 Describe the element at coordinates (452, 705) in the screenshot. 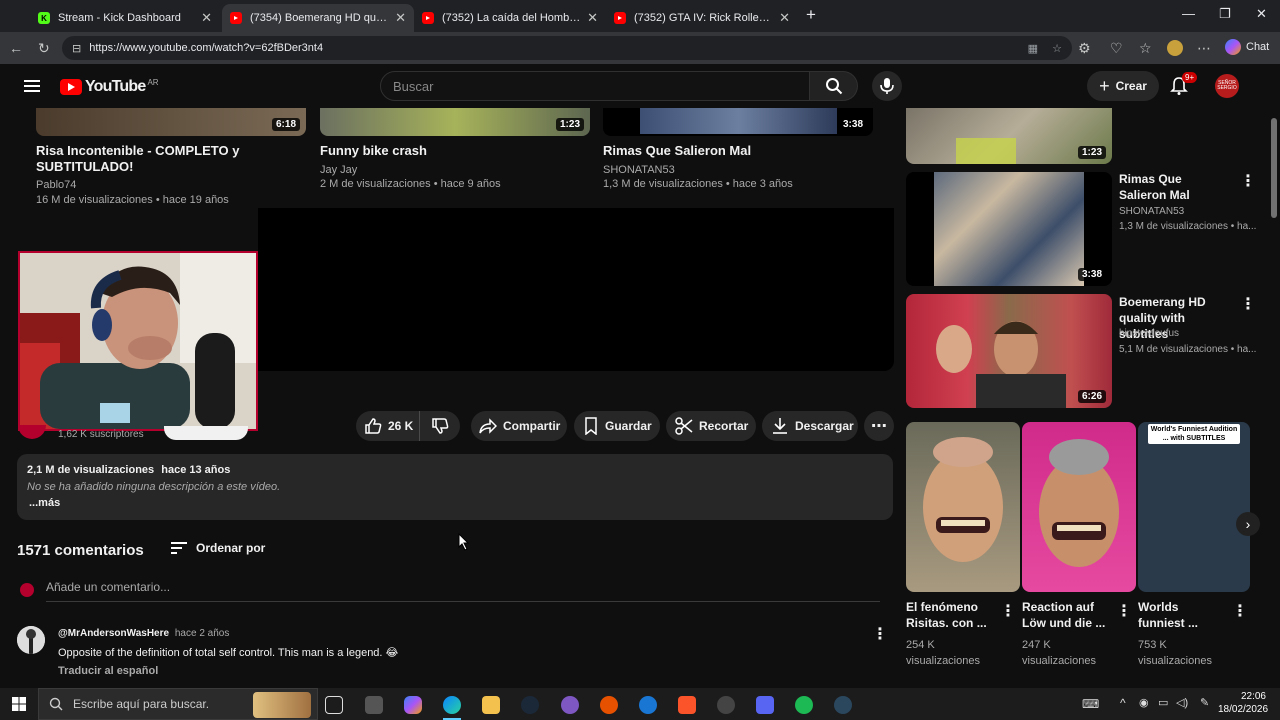

I see `edge-icon` at that location.